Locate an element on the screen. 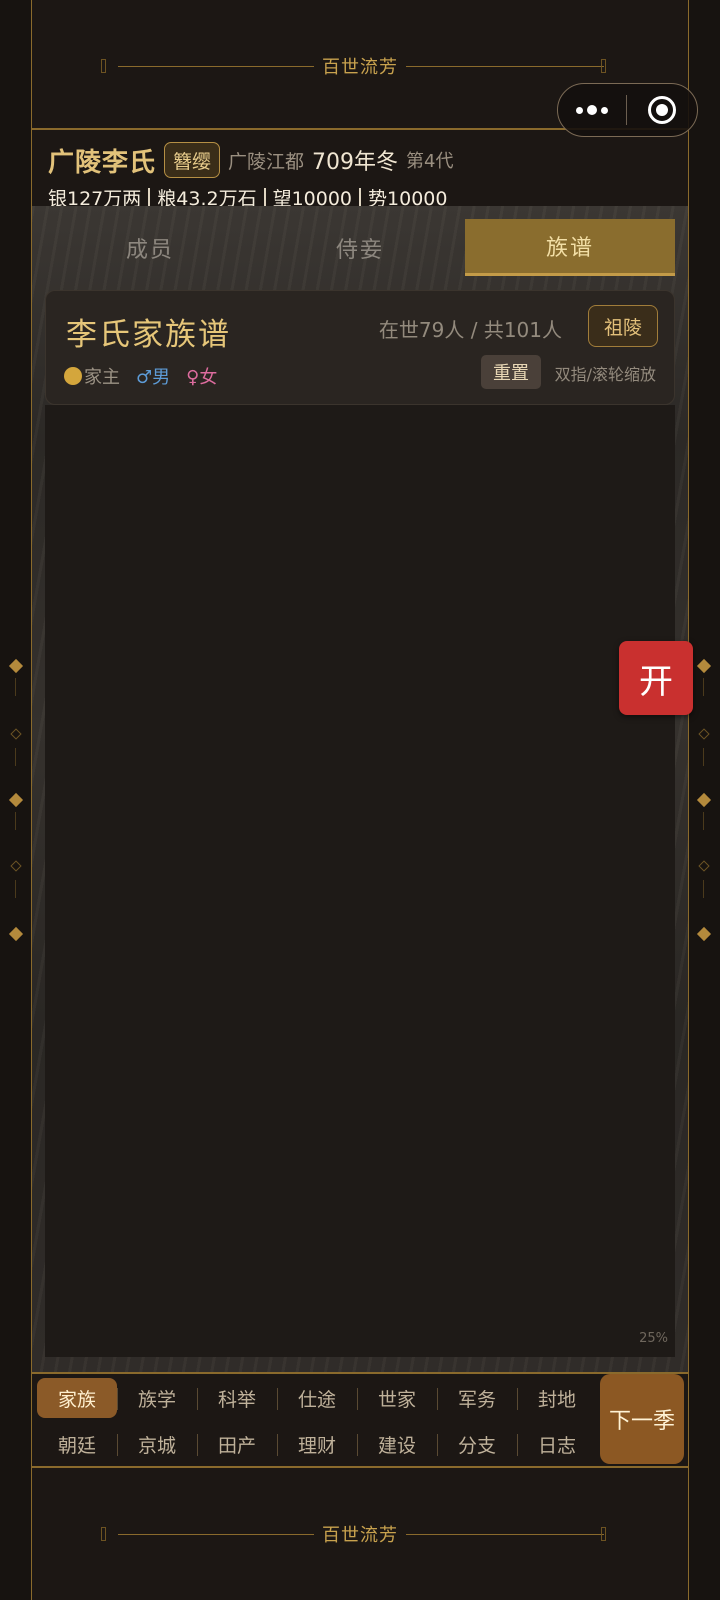  clan-info-row: 广陵李氏 簪缨 广陵江都 709年冬 第4代 is located at coordinates (251, 160).